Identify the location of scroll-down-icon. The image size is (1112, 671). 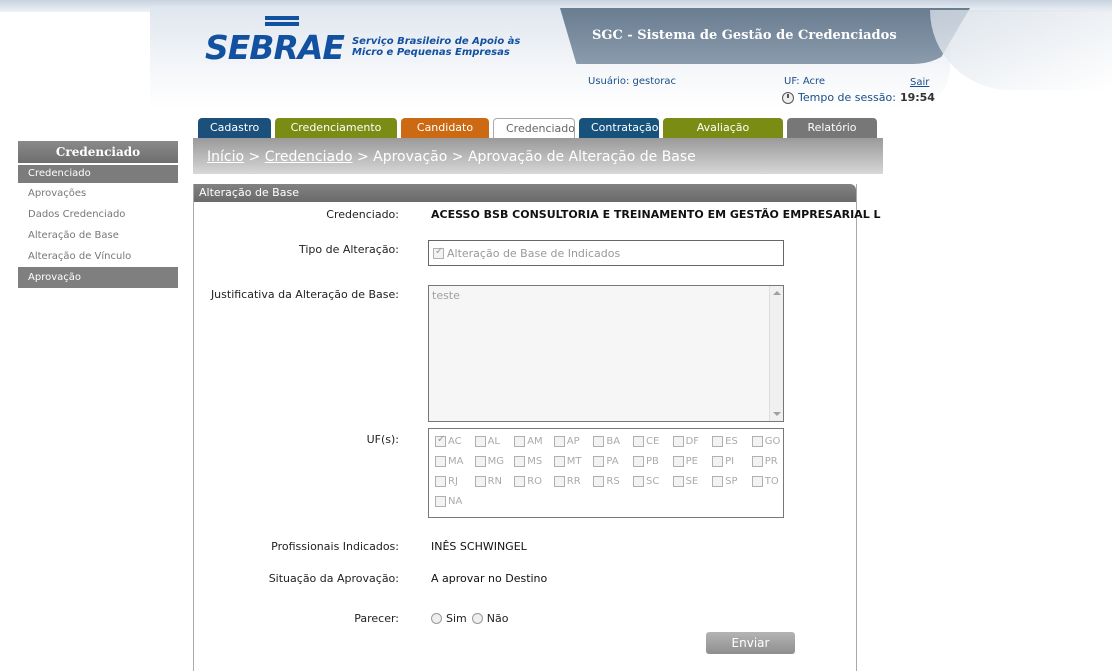
(777, 414).